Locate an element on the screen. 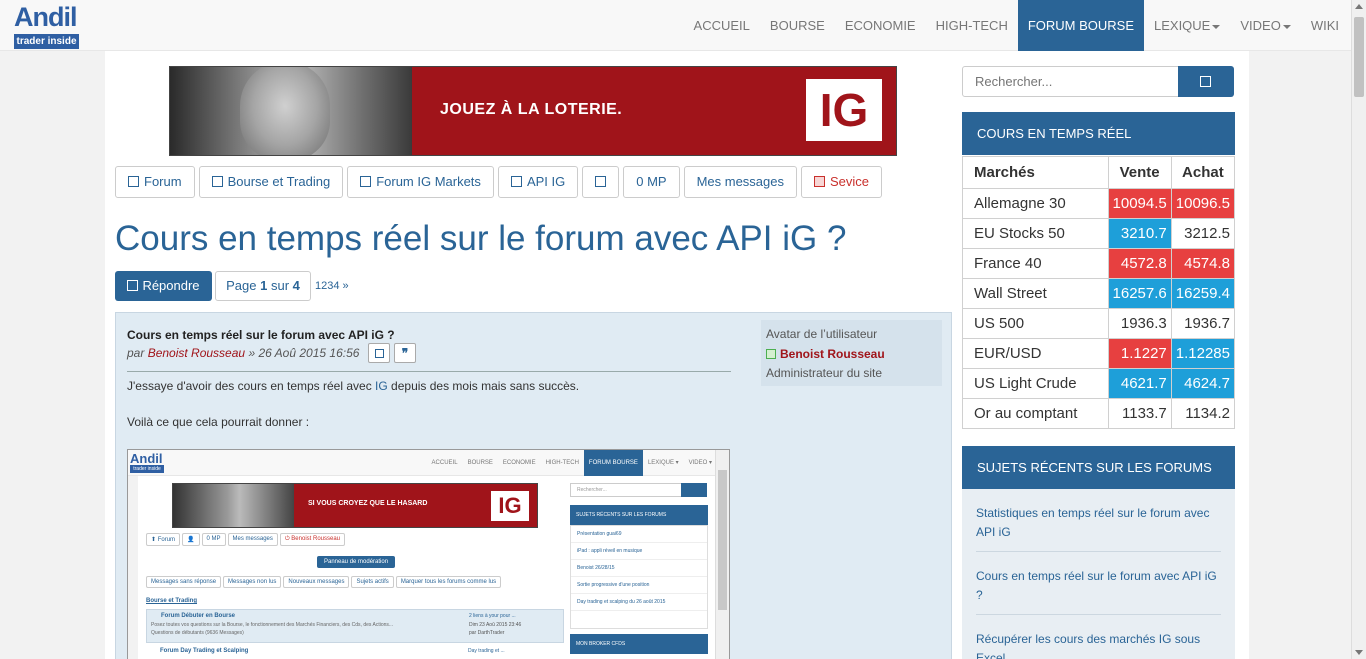  shot-filter: Sujets actifs is located at coordinates (372, 582).